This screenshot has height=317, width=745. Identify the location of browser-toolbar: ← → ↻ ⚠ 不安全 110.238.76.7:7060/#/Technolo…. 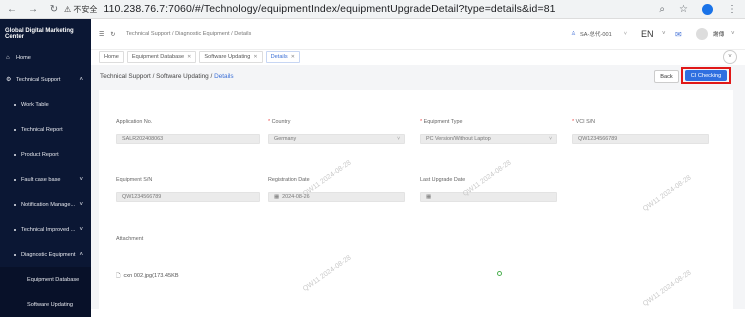
(372, 9).